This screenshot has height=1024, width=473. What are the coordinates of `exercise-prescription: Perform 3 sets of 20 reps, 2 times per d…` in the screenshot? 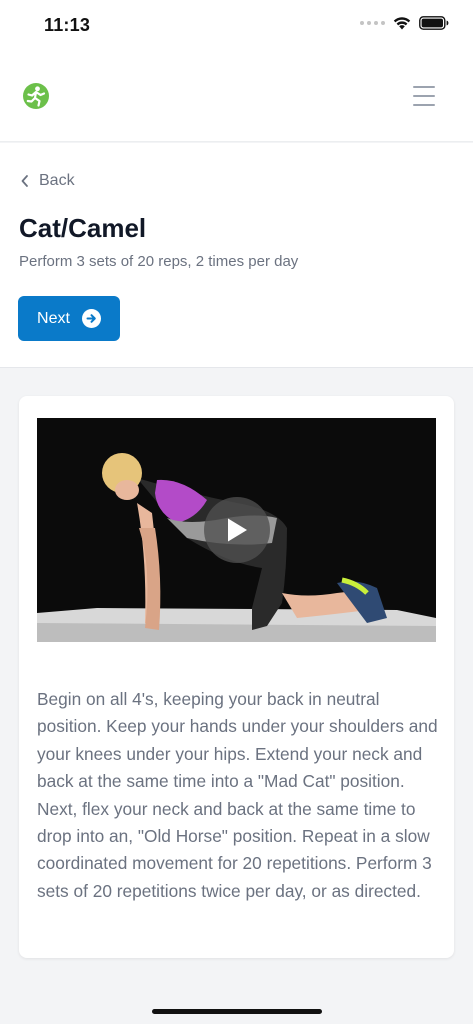 It's located at (159, 261).